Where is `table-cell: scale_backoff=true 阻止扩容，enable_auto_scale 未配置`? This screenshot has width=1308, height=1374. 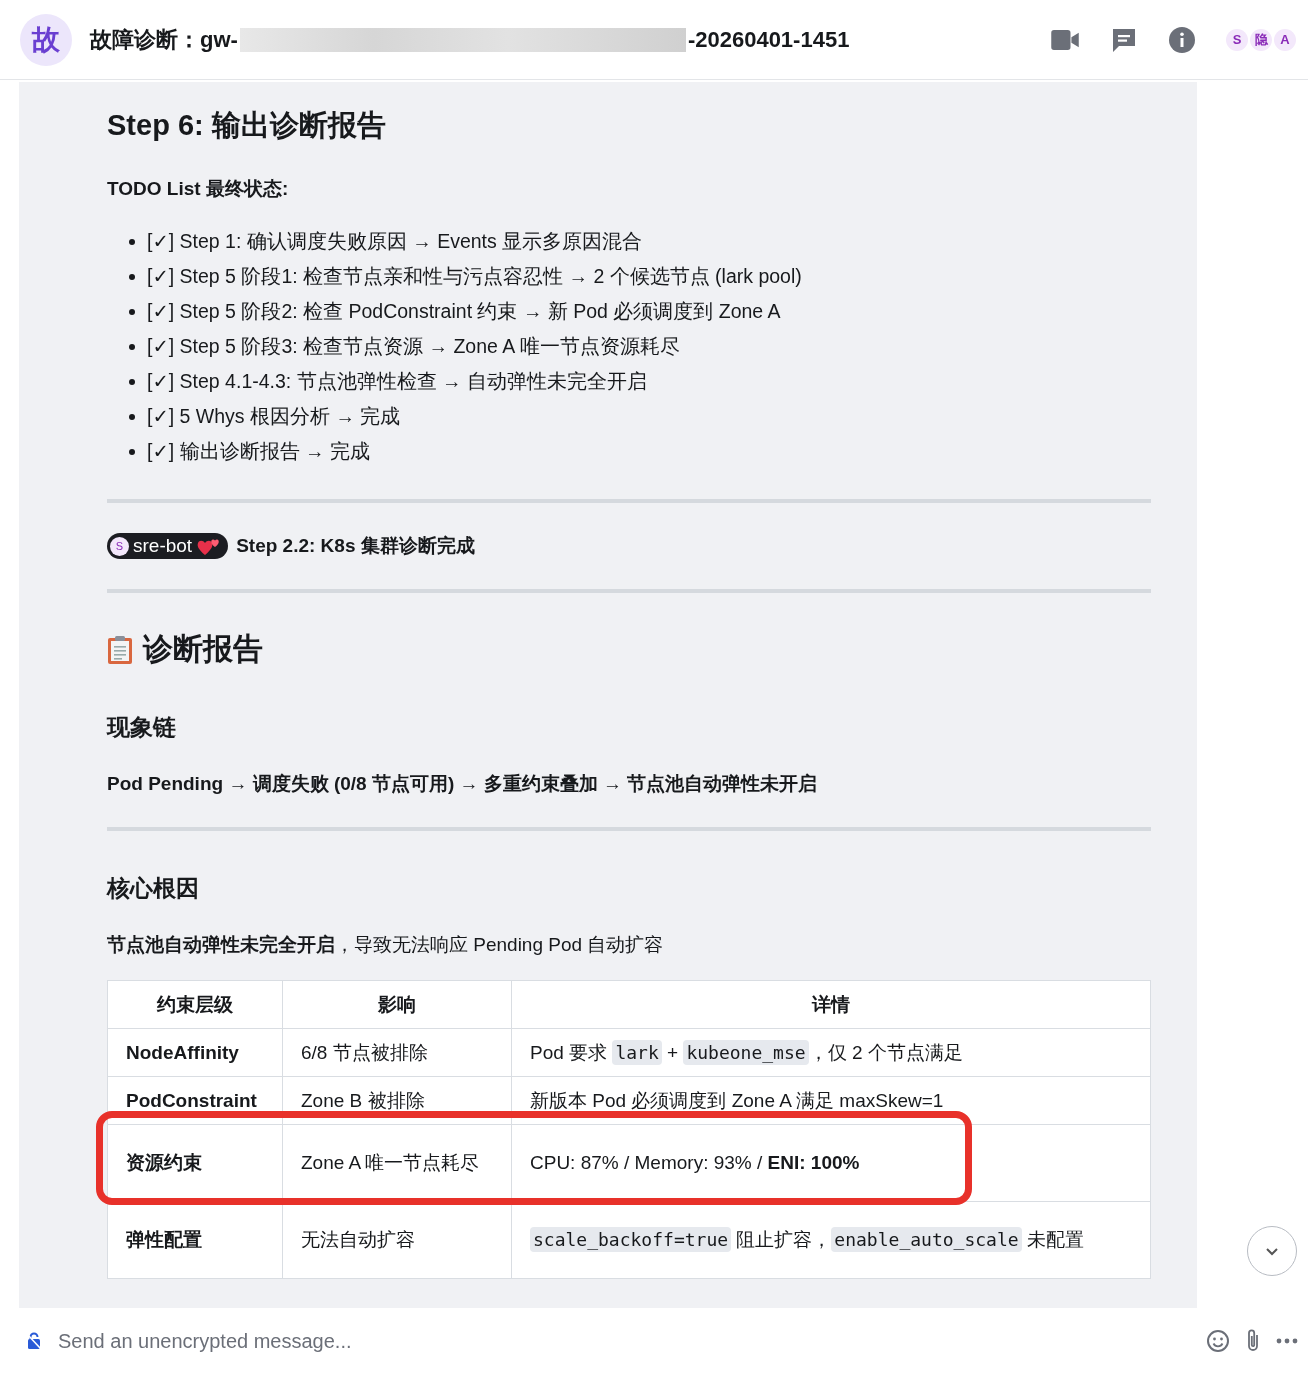 table-cell: scale_backoff=true 阻止扩容，enable_auto_scale 未配置 is located at coordinates (831, 1240).